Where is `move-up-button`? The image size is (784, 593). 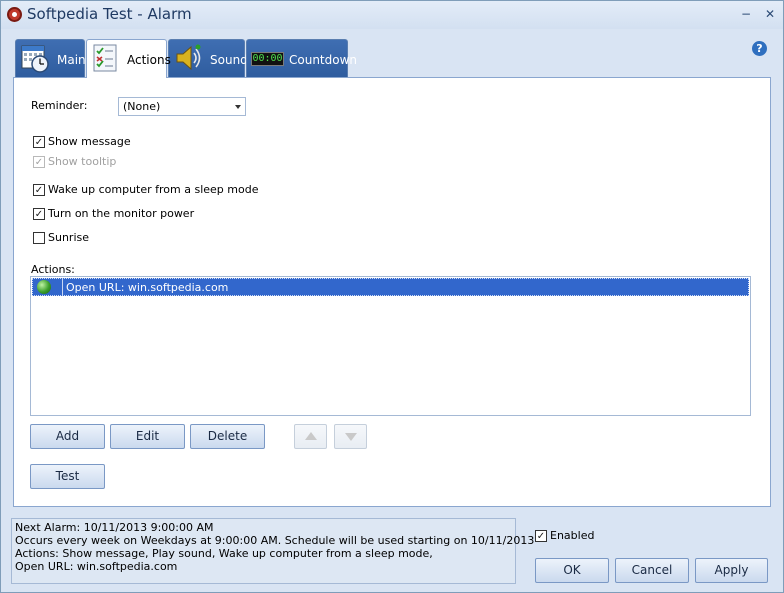 move-up-button is located at coordinates (310, 436).